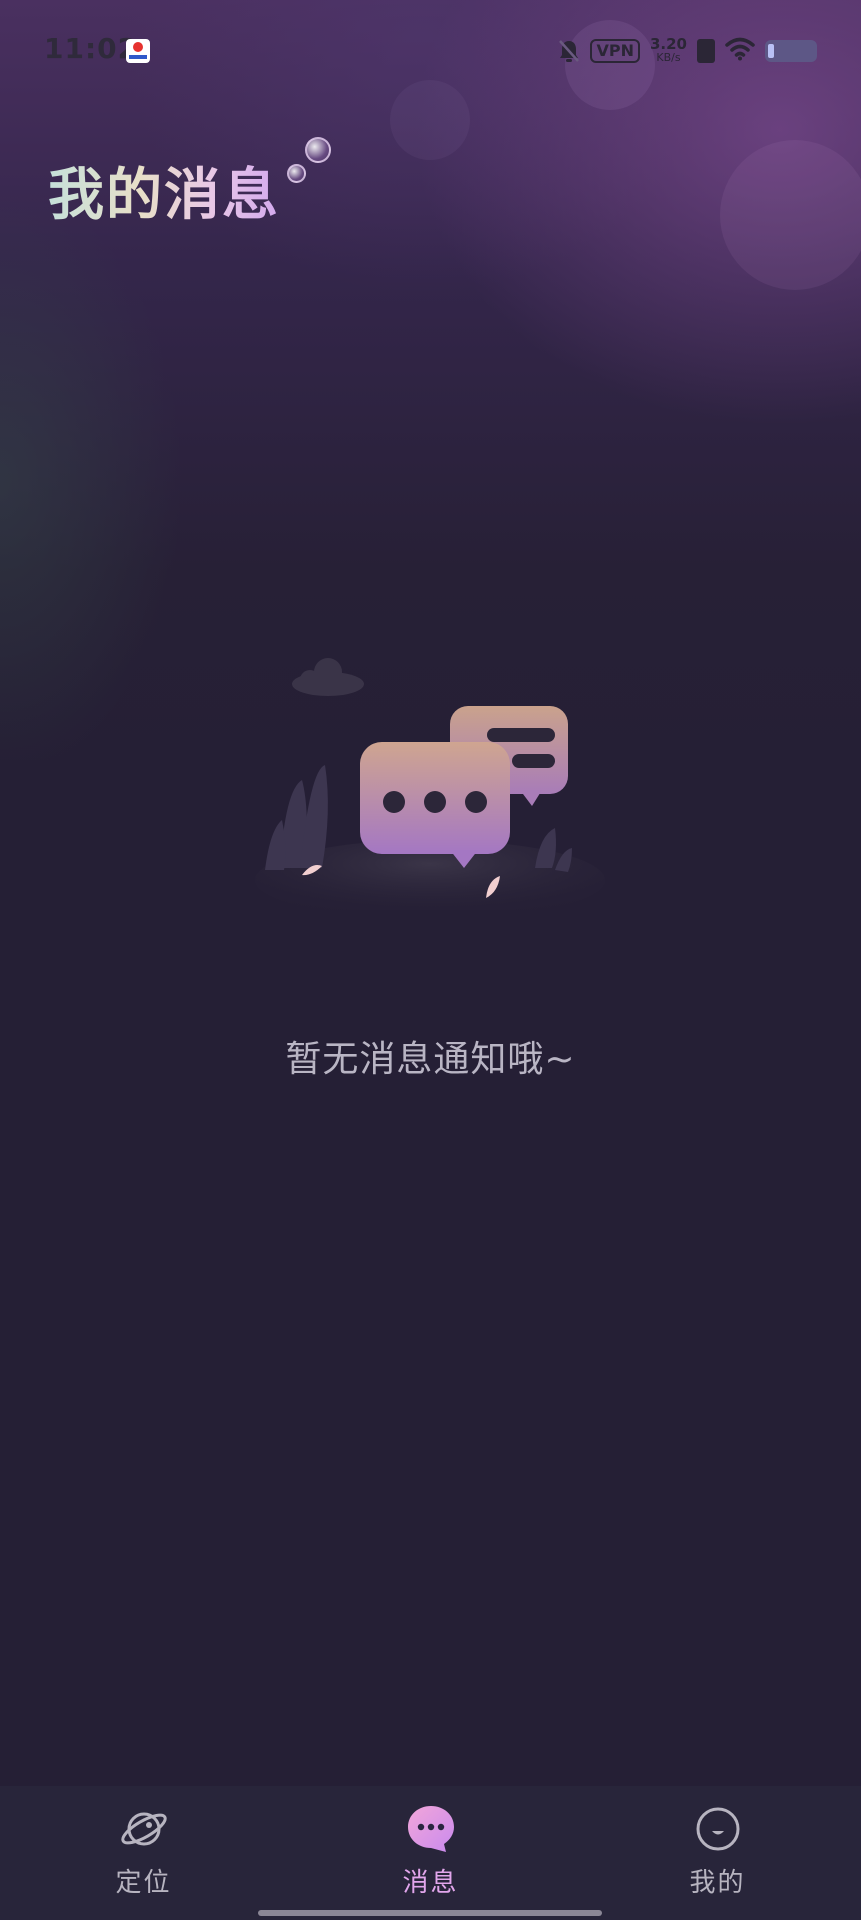  What do you see at coordinates (164, 190) in the screenshot?
I see `page-title: 我的消息` at bounding box center [164, 190].